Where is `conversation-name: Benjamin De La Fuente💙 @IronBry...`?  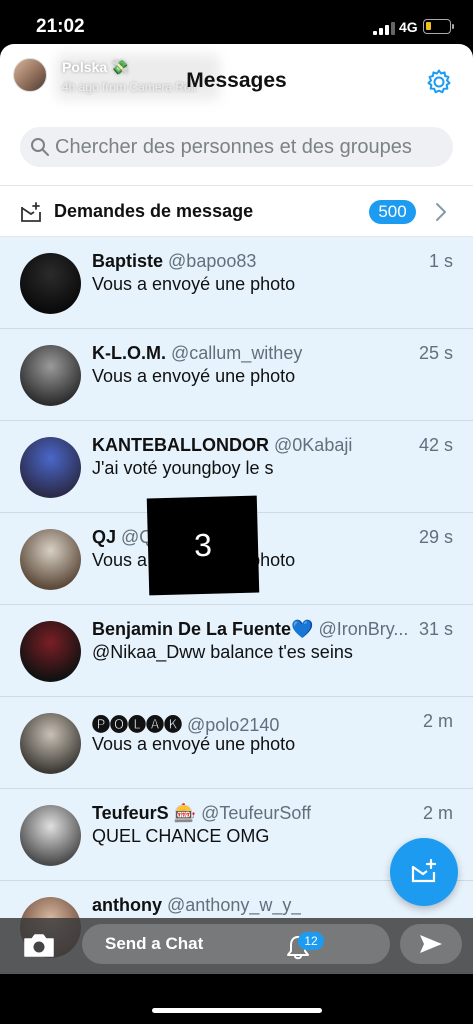 conversation-name: Benjamin De La Fuente💙 @IronBry... is located at coordinates (250, 629).